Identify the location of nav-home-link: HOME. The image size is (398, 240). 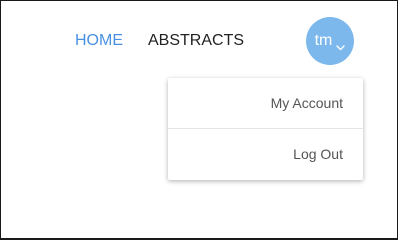
(99, 41).